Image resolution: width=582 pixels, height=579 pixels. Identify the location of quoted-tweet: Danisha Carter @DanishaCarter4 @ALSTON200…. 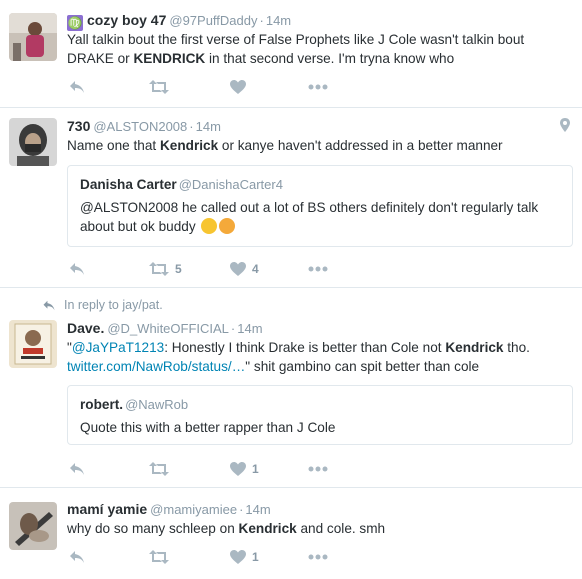
(320, 206).